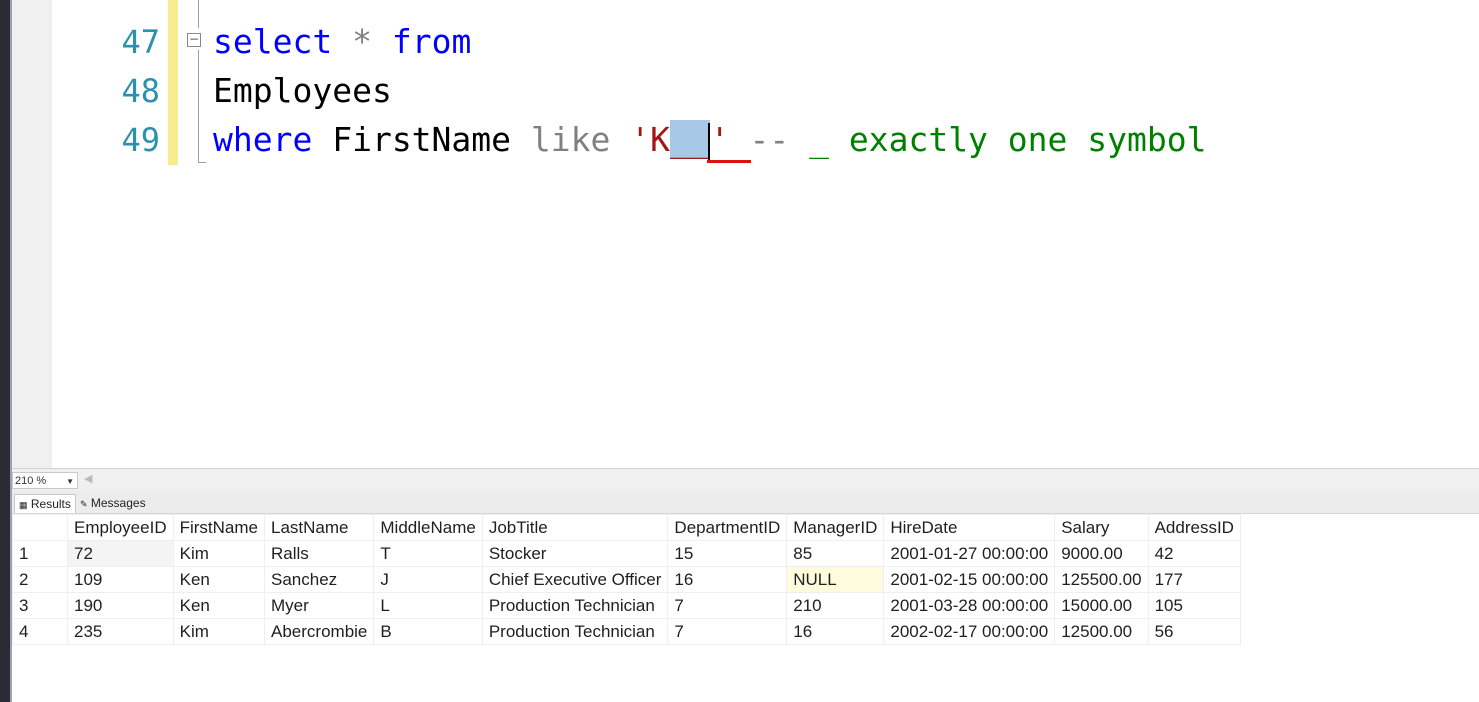  Describe the element at coordinates (140, 91) in the screenshot. I see `line-number: 48` at that location.